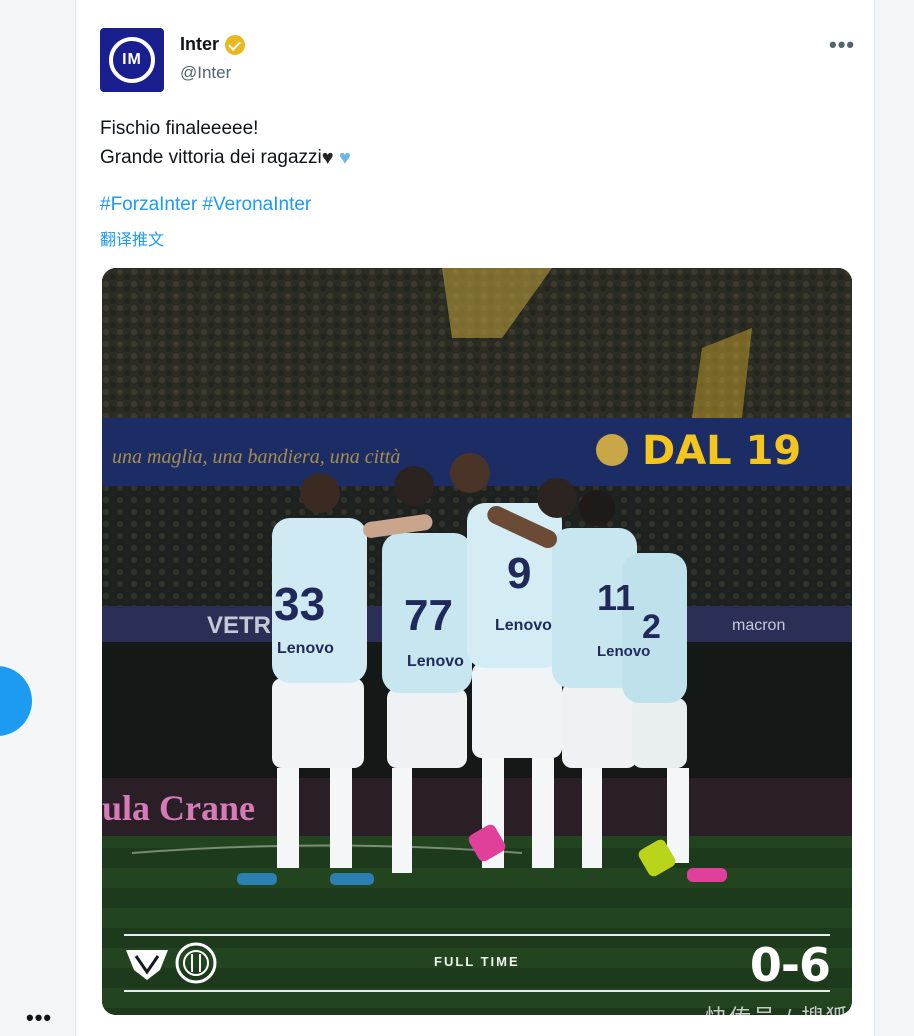 The width and height of the screenshot is (914, 1036). What do you see at coordinates (651, 627) in the screenshot?
I see `jersey-number: 2` at bounding box center [651, 627].